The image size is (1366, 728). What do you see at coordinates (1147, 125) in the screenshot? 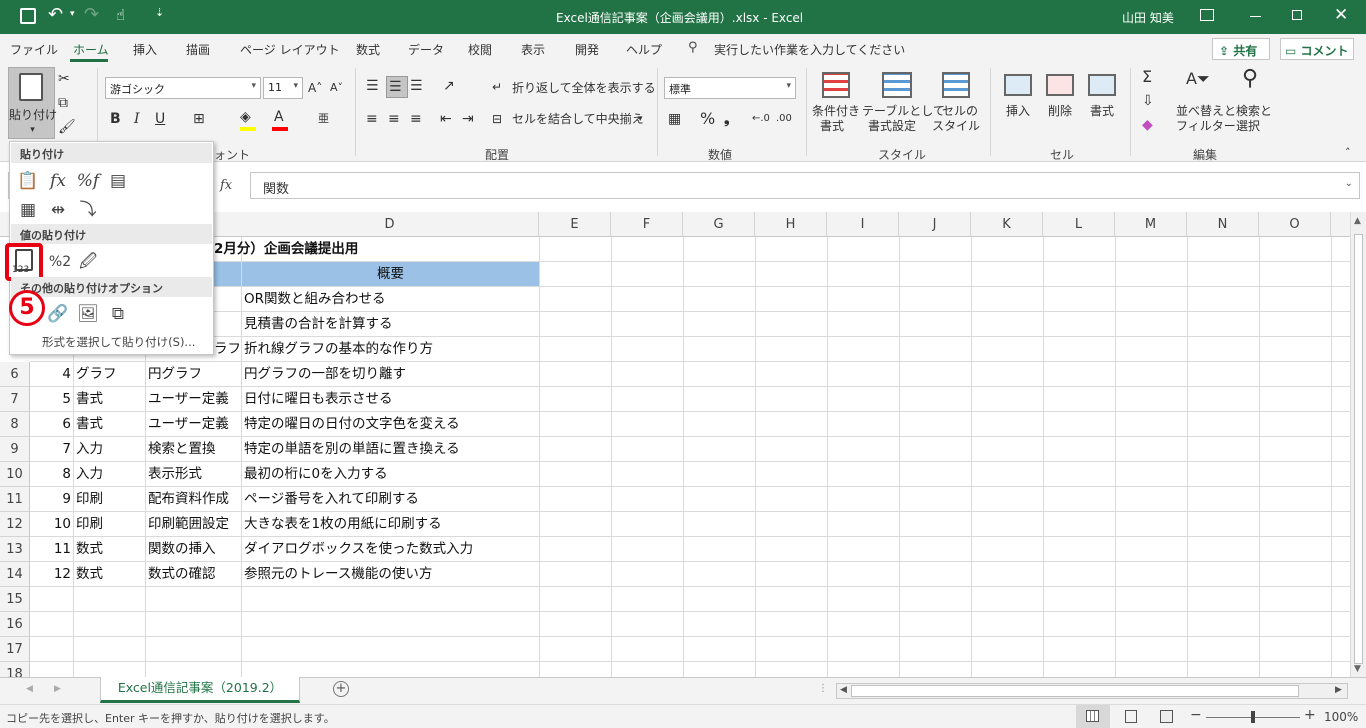
I see `clear-icon: ◆` at bounding box center [1147, 125].